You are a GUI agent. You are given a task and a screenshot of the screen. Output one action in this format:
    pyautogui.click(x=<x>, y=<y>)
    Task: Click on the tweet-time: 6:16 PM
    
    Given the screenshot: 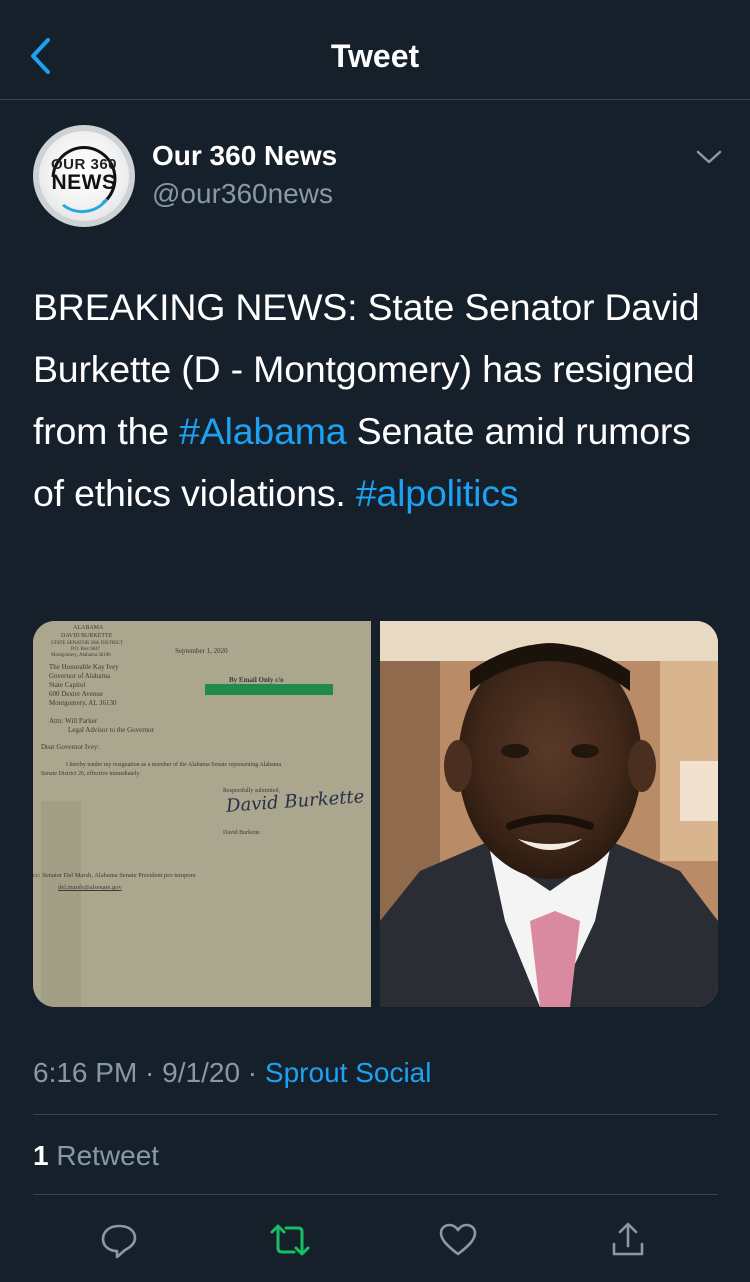 What is the action you would take?
    pyautogui.click(x=85, y=1072)
    